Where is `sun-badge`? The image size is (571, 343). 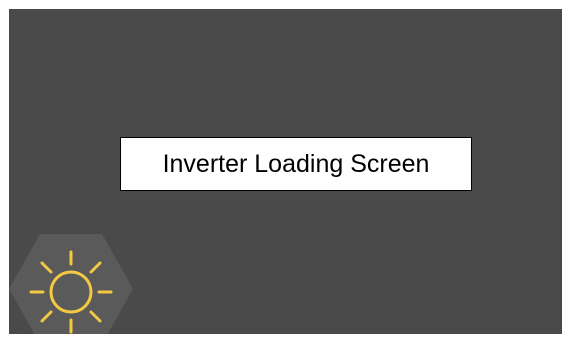
sun-badge is located at coordinates (71, 284).